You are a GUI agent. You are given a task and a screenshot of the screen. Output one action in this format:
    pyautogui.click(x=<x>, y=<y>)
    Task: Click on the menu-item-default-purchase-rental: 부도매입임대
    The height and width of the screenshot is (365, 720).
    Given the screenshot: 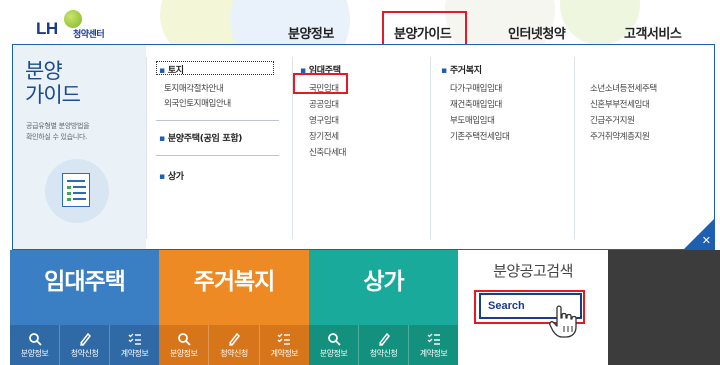 What is the action you would take?
    pyautogui.click(x=472, y=120)
    